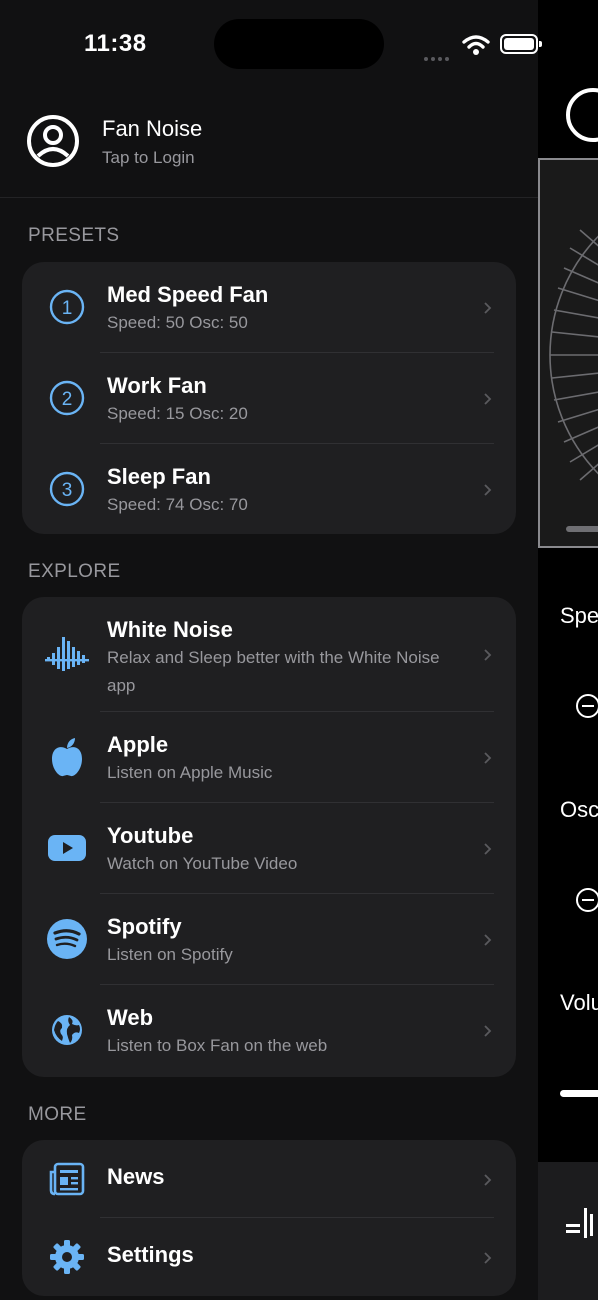 The image size is (598, 1300). What do you see at coordinates (150, 835) in the screenshot?
I see `explore-title: Youtube` at bounding box center [150, 835].